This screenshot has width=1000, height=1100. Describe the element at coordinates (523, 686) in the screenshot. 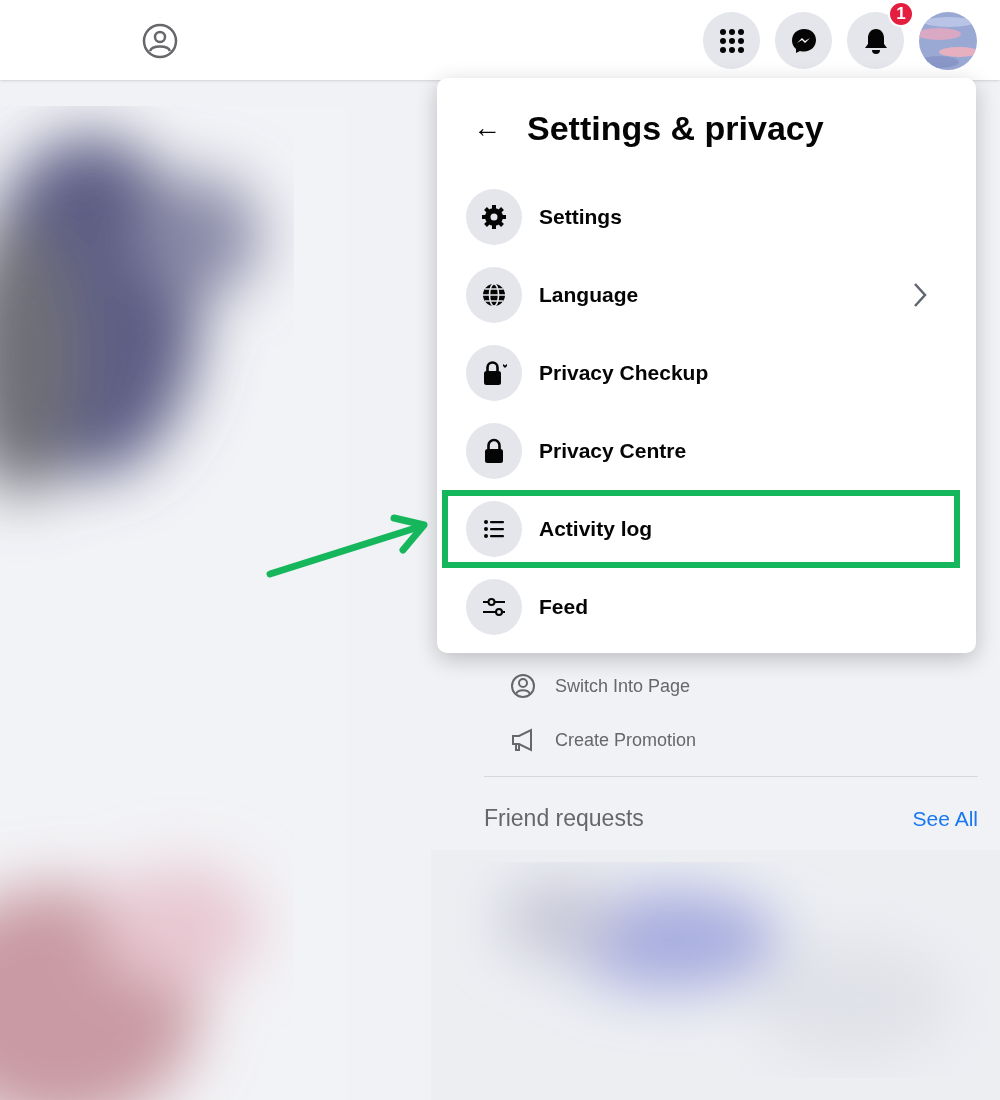

I see `user-circle-icon` at that location.